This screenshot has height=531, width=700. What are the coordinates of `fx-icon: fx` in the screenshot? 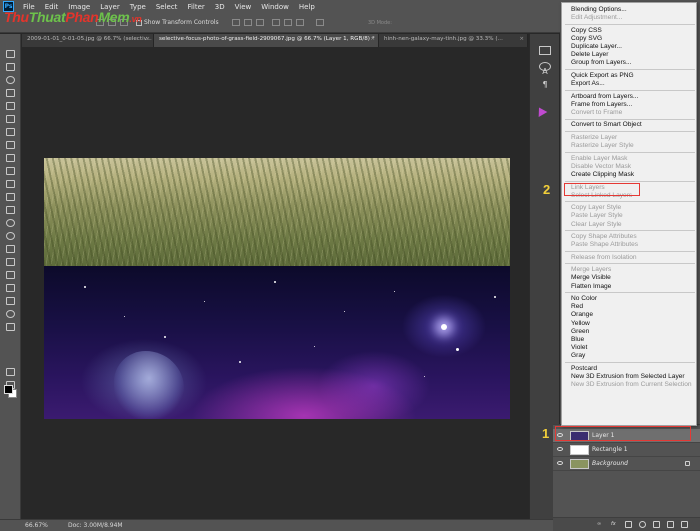 It's located at (614, 524).